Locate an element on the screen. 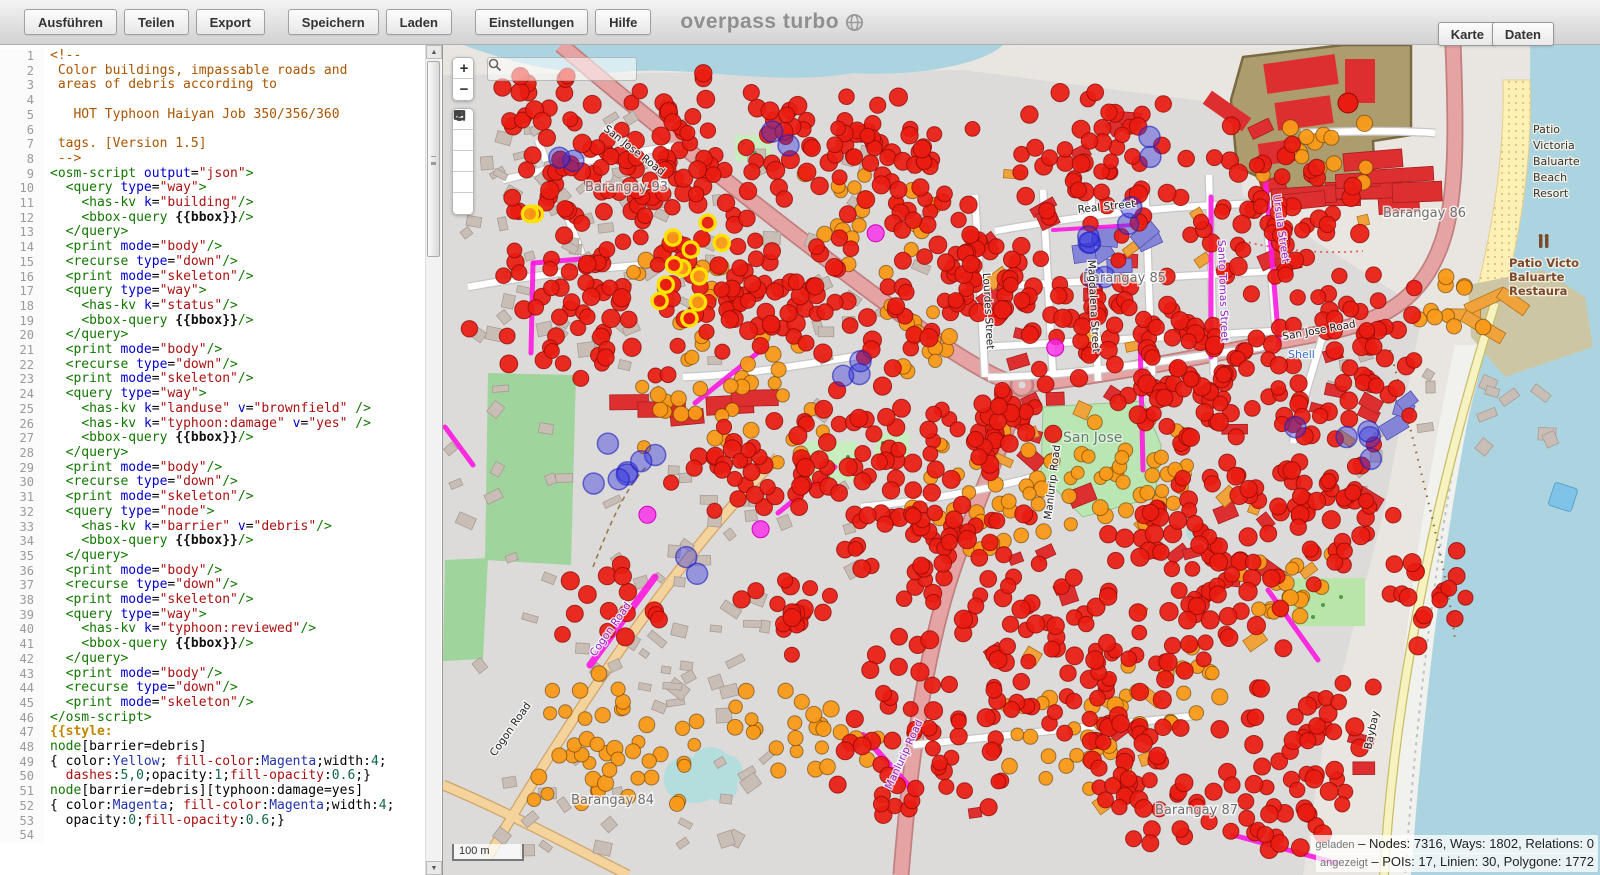  code-line: 19 <bbox-query {{bbox}}/> is located at coordinates (213, 321).